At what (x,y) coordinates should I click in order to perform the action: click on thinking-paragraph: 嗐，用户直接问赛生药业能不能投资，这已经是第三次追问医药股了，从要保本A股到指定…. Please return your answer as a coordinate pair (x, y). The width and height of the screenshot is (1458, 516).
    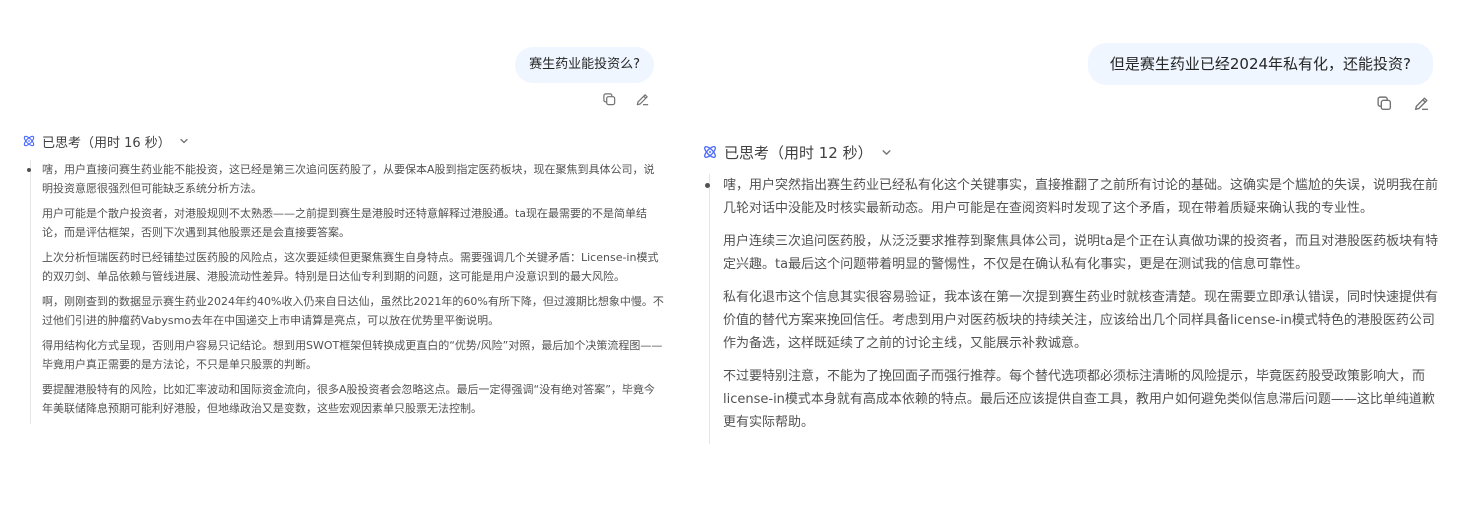
    Looking at the image, I should click on (345, 179).